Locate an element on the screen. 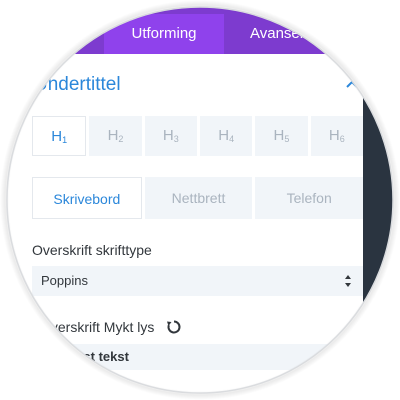 Image resolution: width=400 pixels, height=400 pixels. tab-advanced: Avansert is located at coordinates (296, 34).